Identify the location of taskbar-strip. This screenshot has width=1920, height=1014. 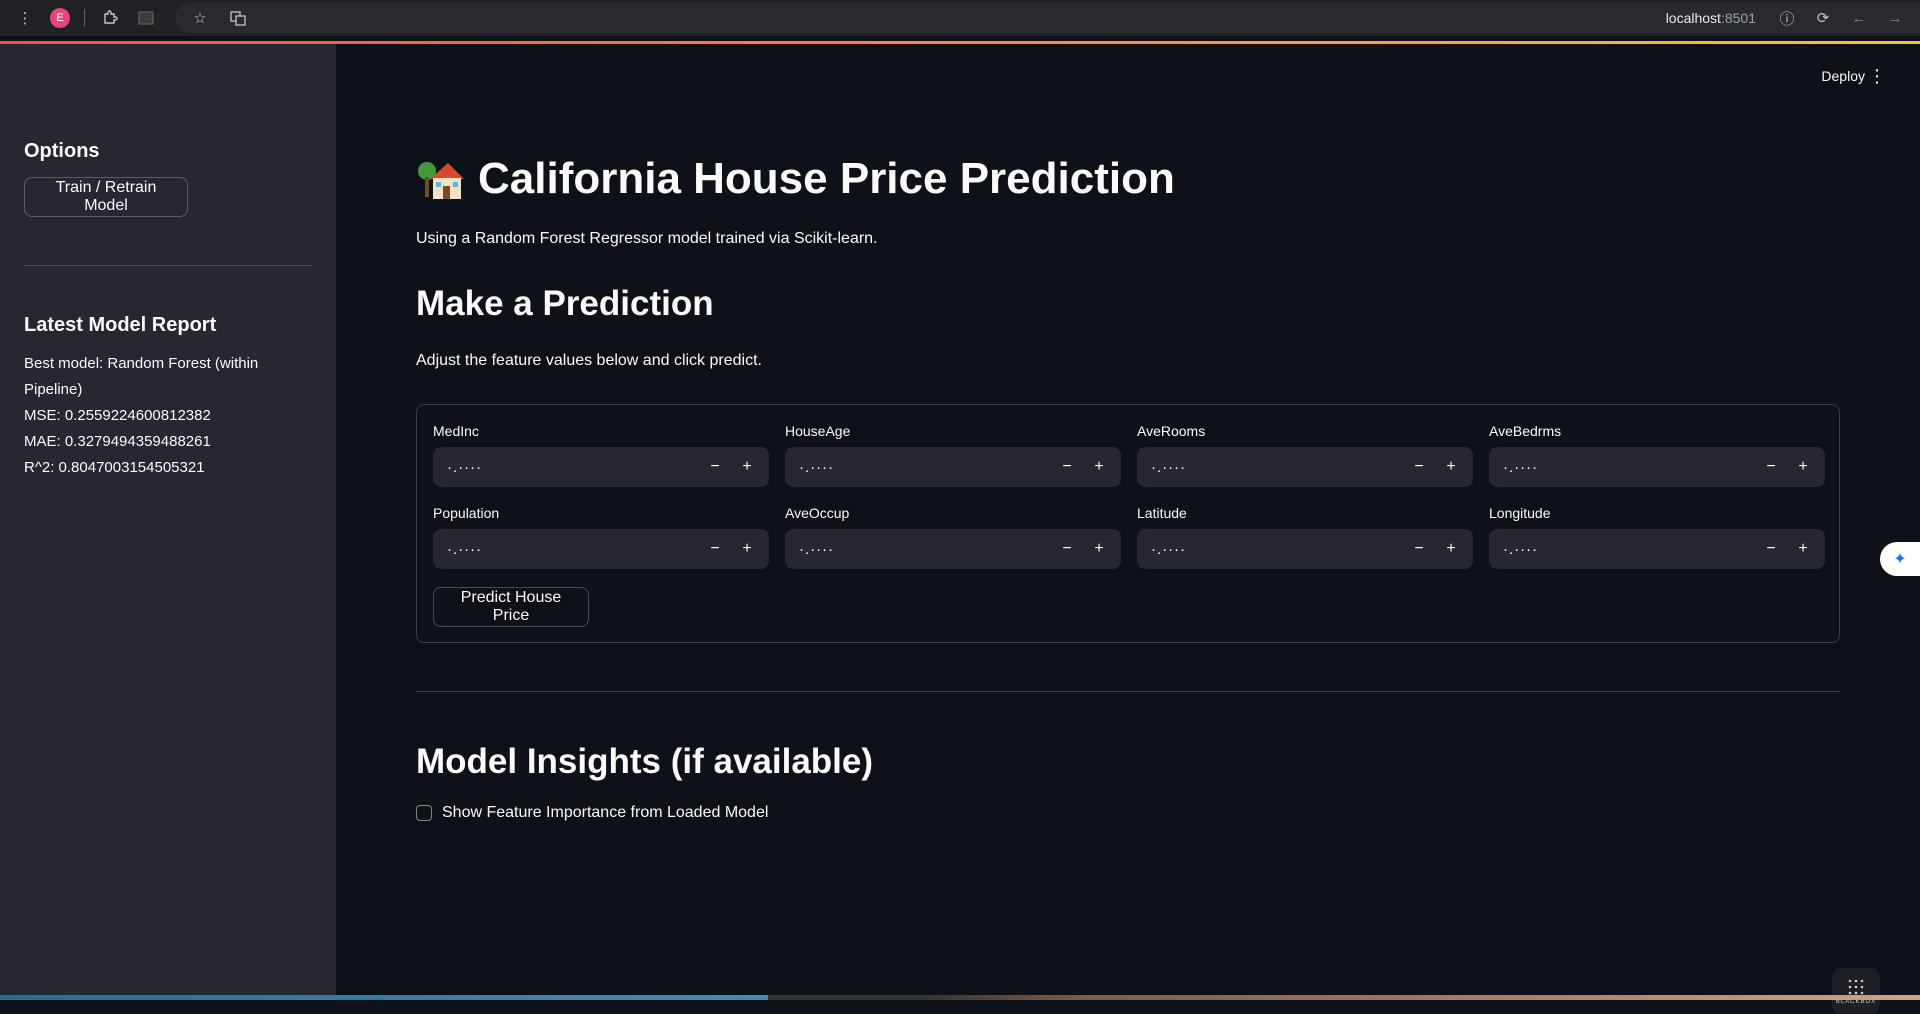
(960, 997).